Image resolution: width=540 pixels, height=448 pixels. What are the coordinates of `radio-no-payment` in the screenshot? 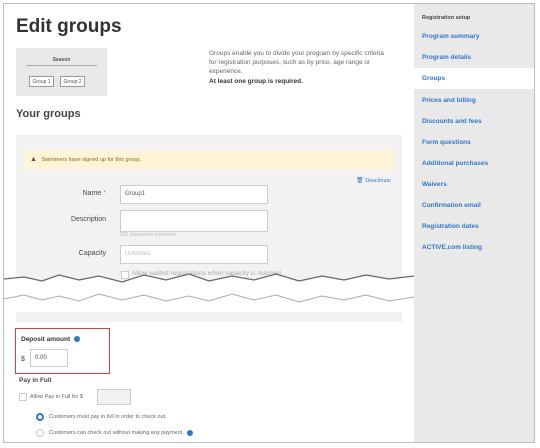 It's located at (40, 433).